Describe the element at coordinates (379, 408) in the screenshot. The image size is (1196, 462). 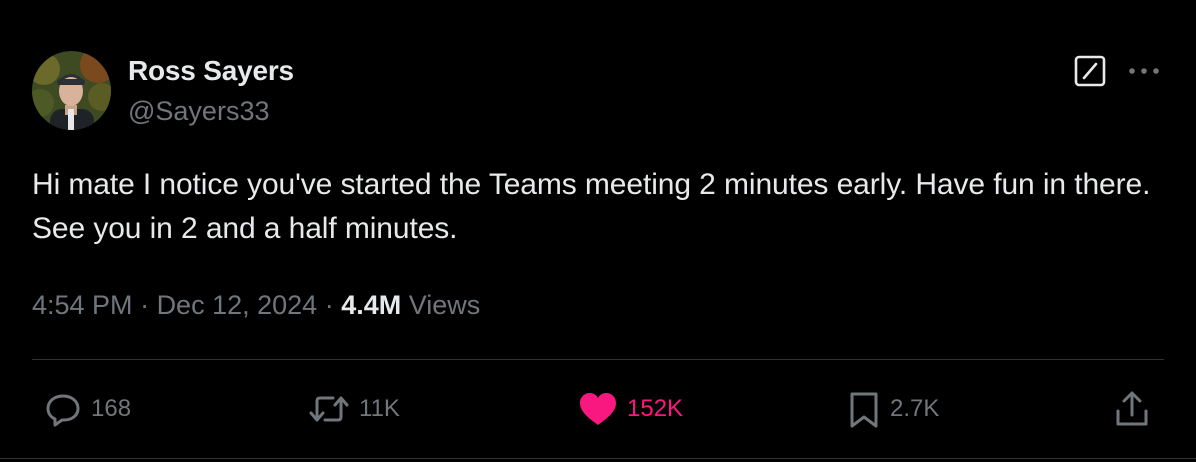
I see `repost-count: 11K` at that location.